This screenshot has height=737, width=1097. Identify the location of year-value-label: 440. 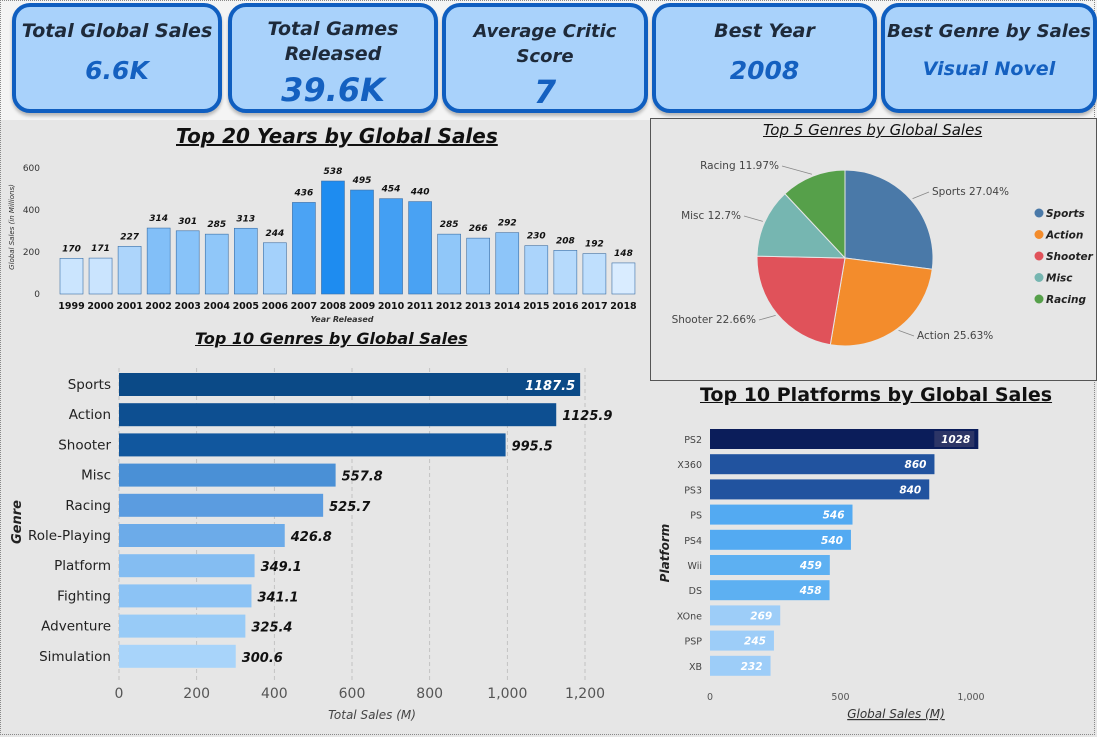
(420, 193).